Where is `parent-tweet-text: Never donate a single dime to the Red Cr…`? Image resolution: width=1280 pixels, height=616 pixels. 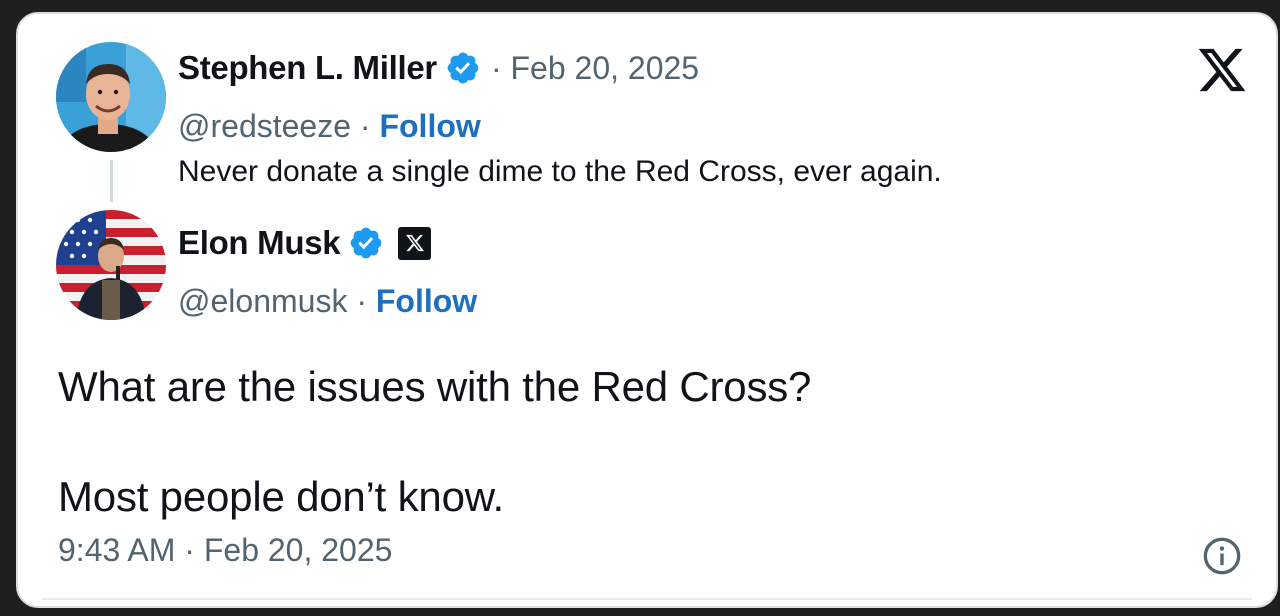
parent-tweet-text: Never donate a single dime to the Red Cr… is located at coordinates (560, 171).